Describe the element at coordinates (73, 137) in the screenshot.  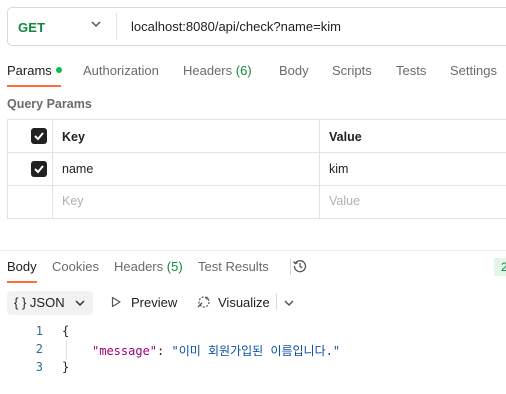
I see `column-header-key: Key` at that location.